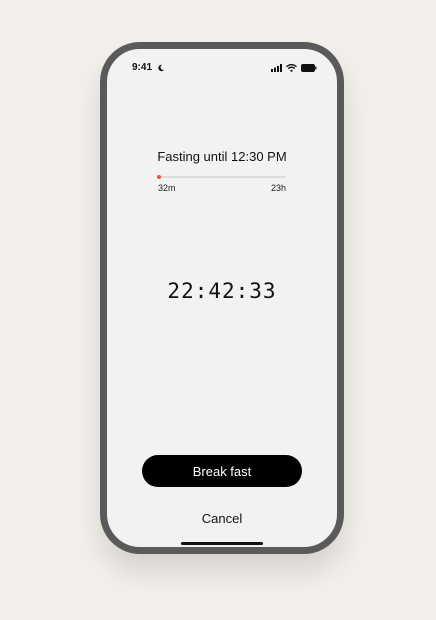 The image size is (436, 620). Describe the element at coordinates (222, 543) in the screenshot. I see `home-indicator` at that location.